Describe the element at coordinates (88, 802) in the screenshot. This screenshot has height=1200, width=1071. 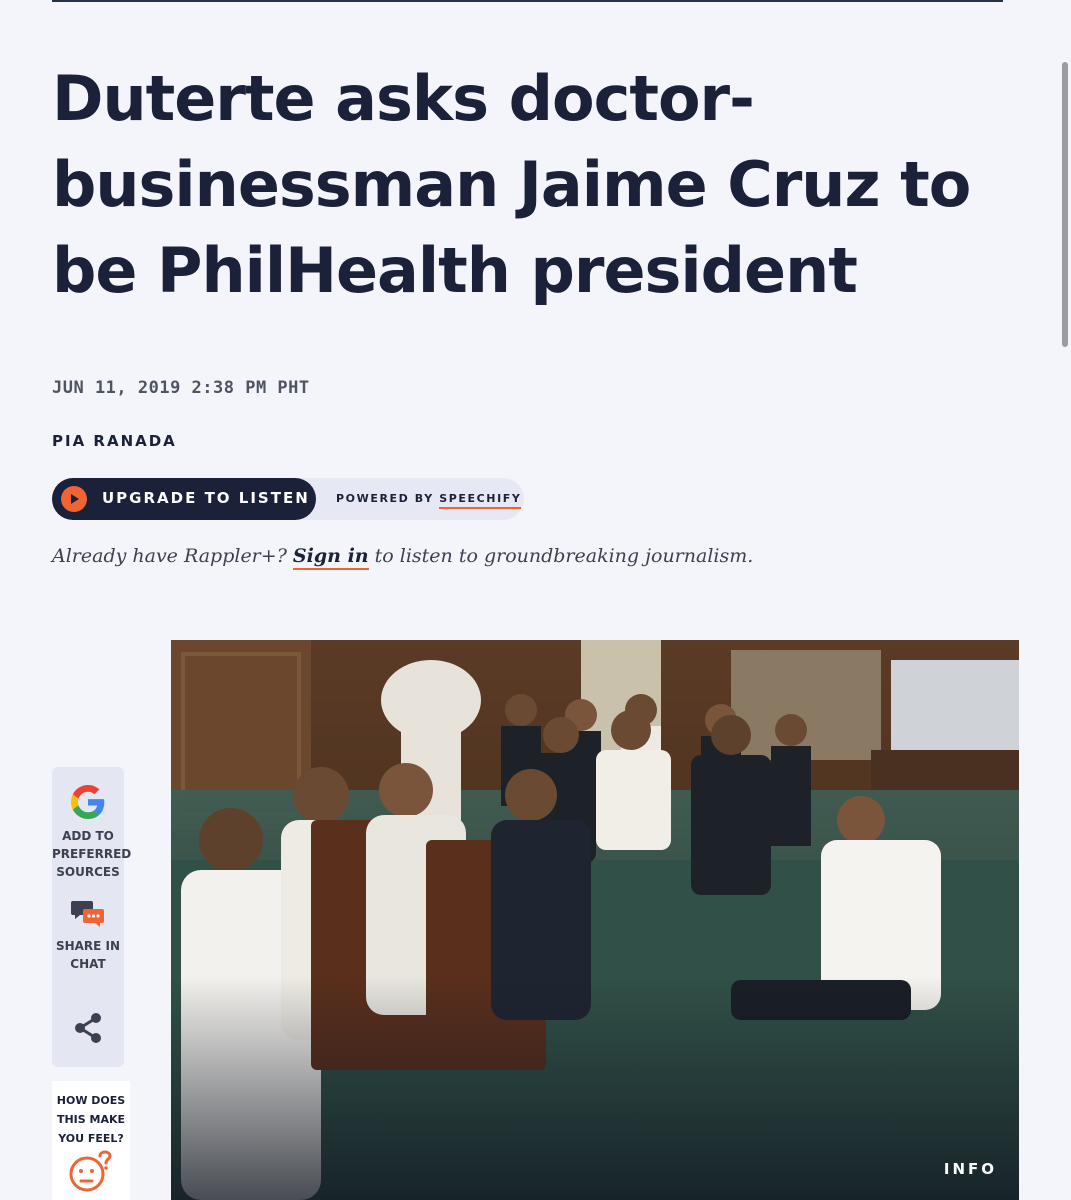
I see `google-icon` at that location.